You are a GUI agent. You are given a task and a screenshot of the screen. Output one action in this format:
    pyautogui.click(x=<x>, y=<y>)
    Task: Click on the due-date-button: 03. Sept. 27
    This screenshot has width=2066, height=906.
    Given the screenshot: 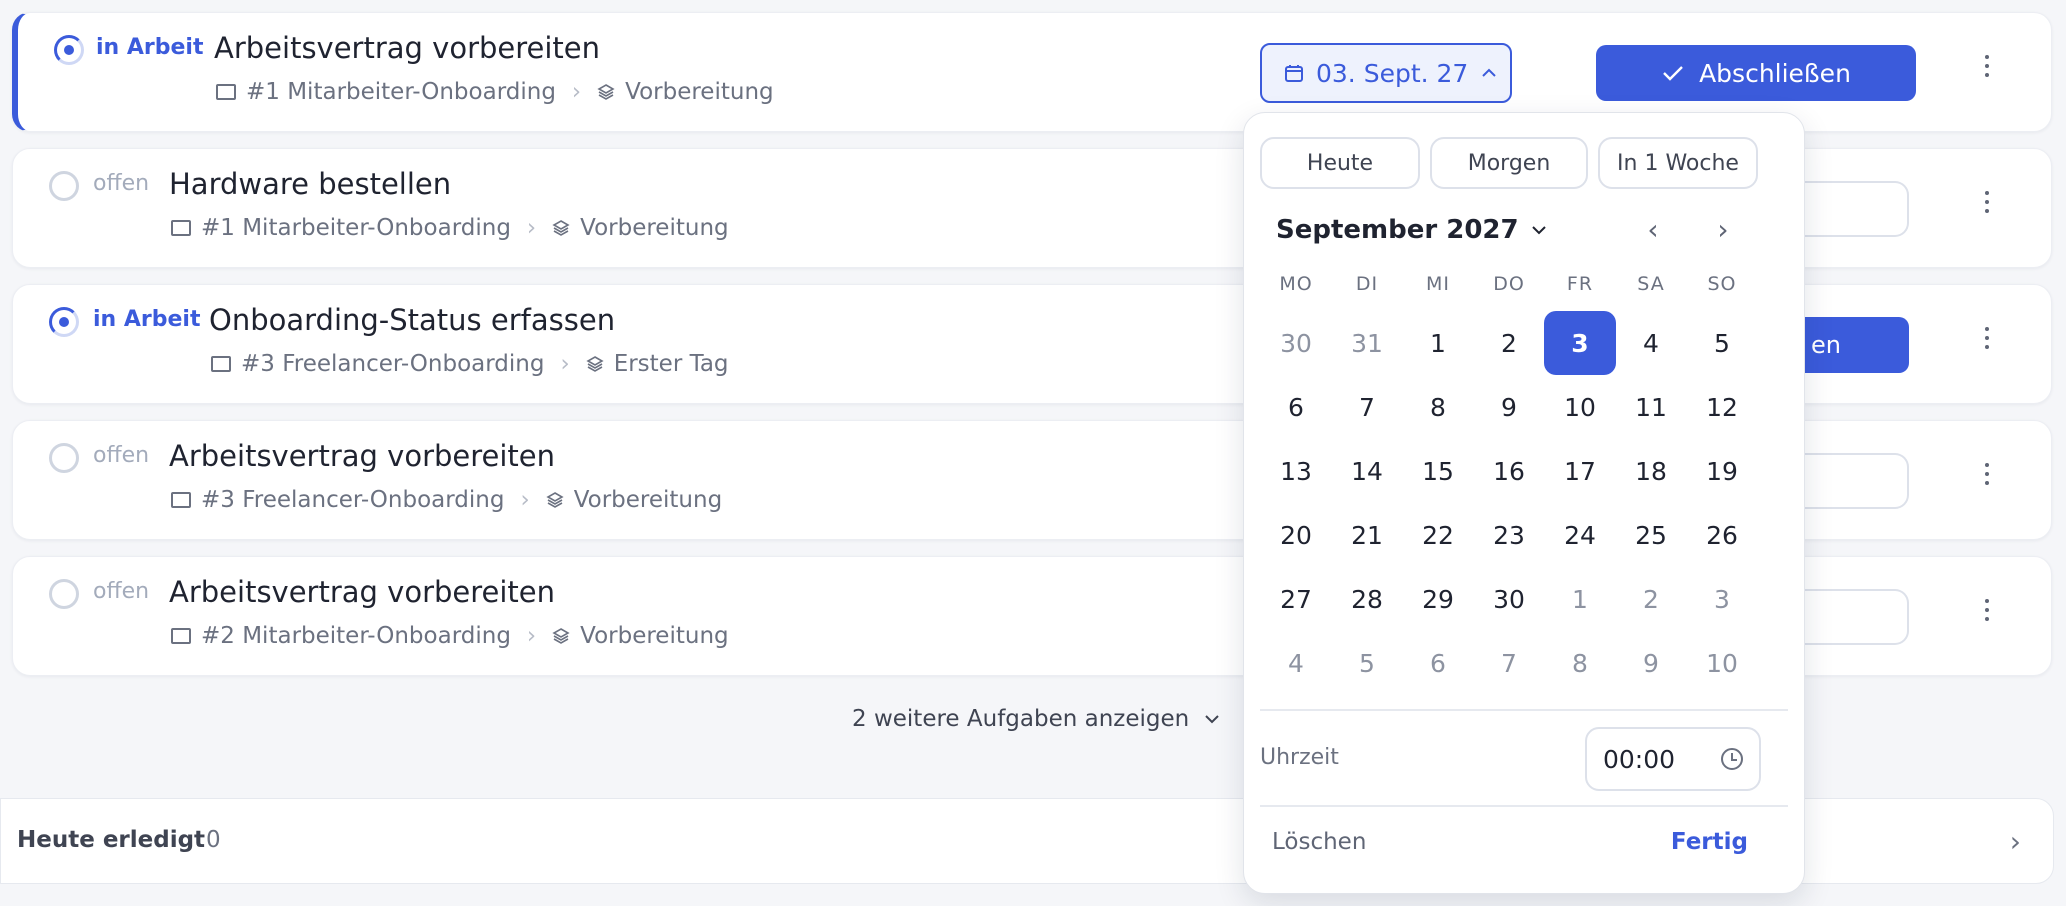 What is the action you would take?
    pyautogui.click(x=1386, y=73)
    